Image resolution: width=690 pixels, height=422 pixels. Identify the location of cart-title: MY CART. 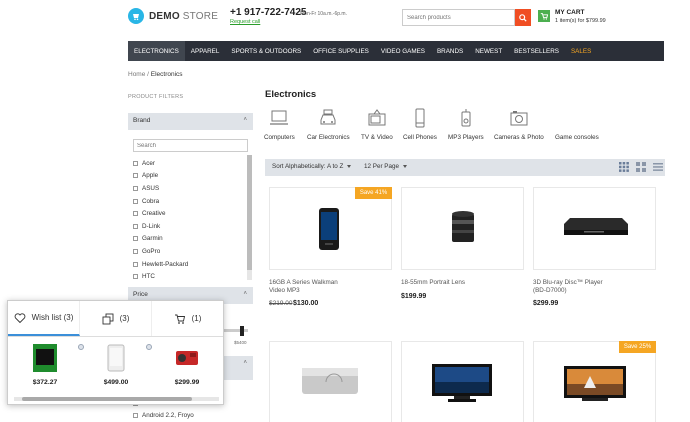
(570, 12).